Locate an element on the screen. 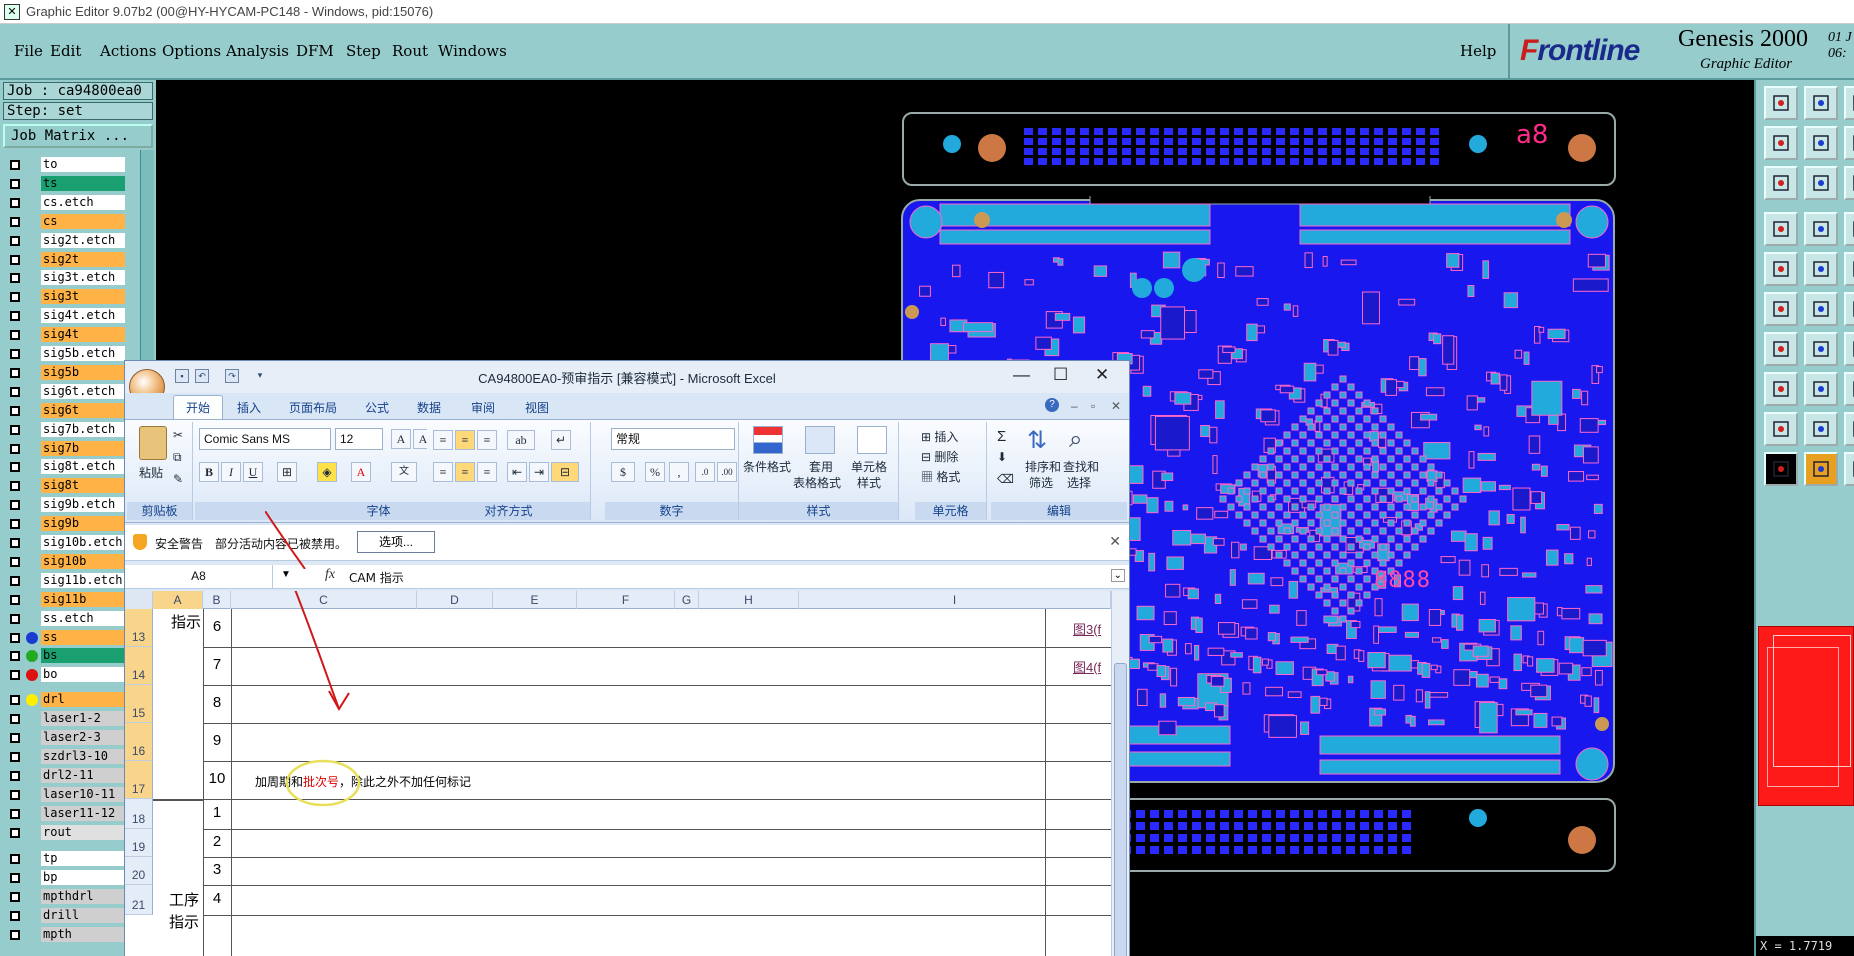  layer-row: cs.etch is located at coordinates (71, 202).